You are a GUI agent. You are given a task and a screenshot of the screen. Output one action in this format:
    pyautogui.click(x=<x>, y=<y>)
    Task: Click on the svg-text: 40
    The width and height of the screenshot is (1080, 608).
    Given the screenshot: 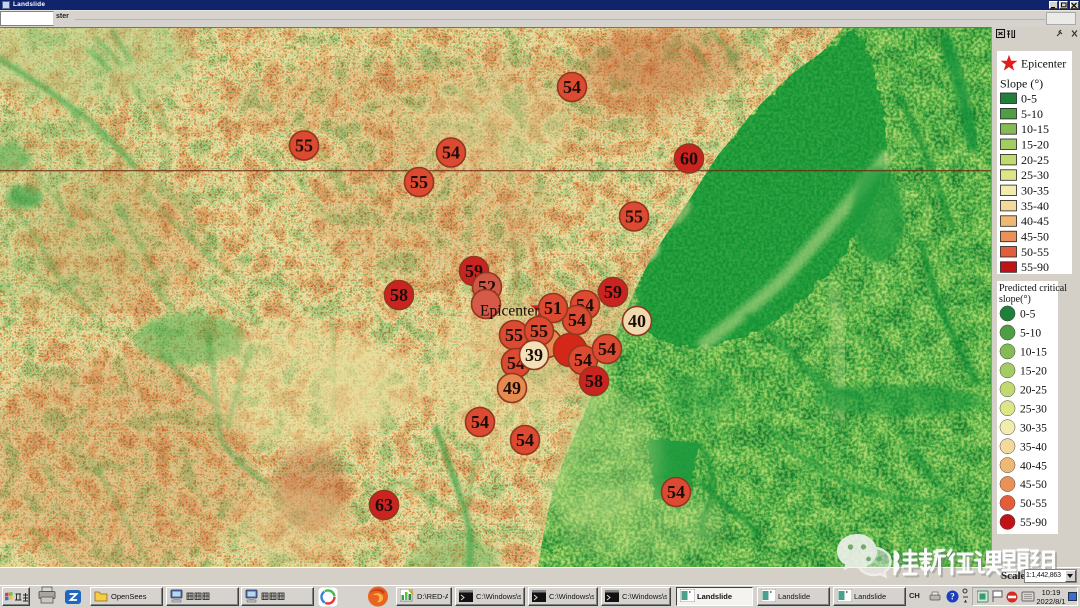 What is the action you would take?
    pyautogui.click(x=637, y=321)
    